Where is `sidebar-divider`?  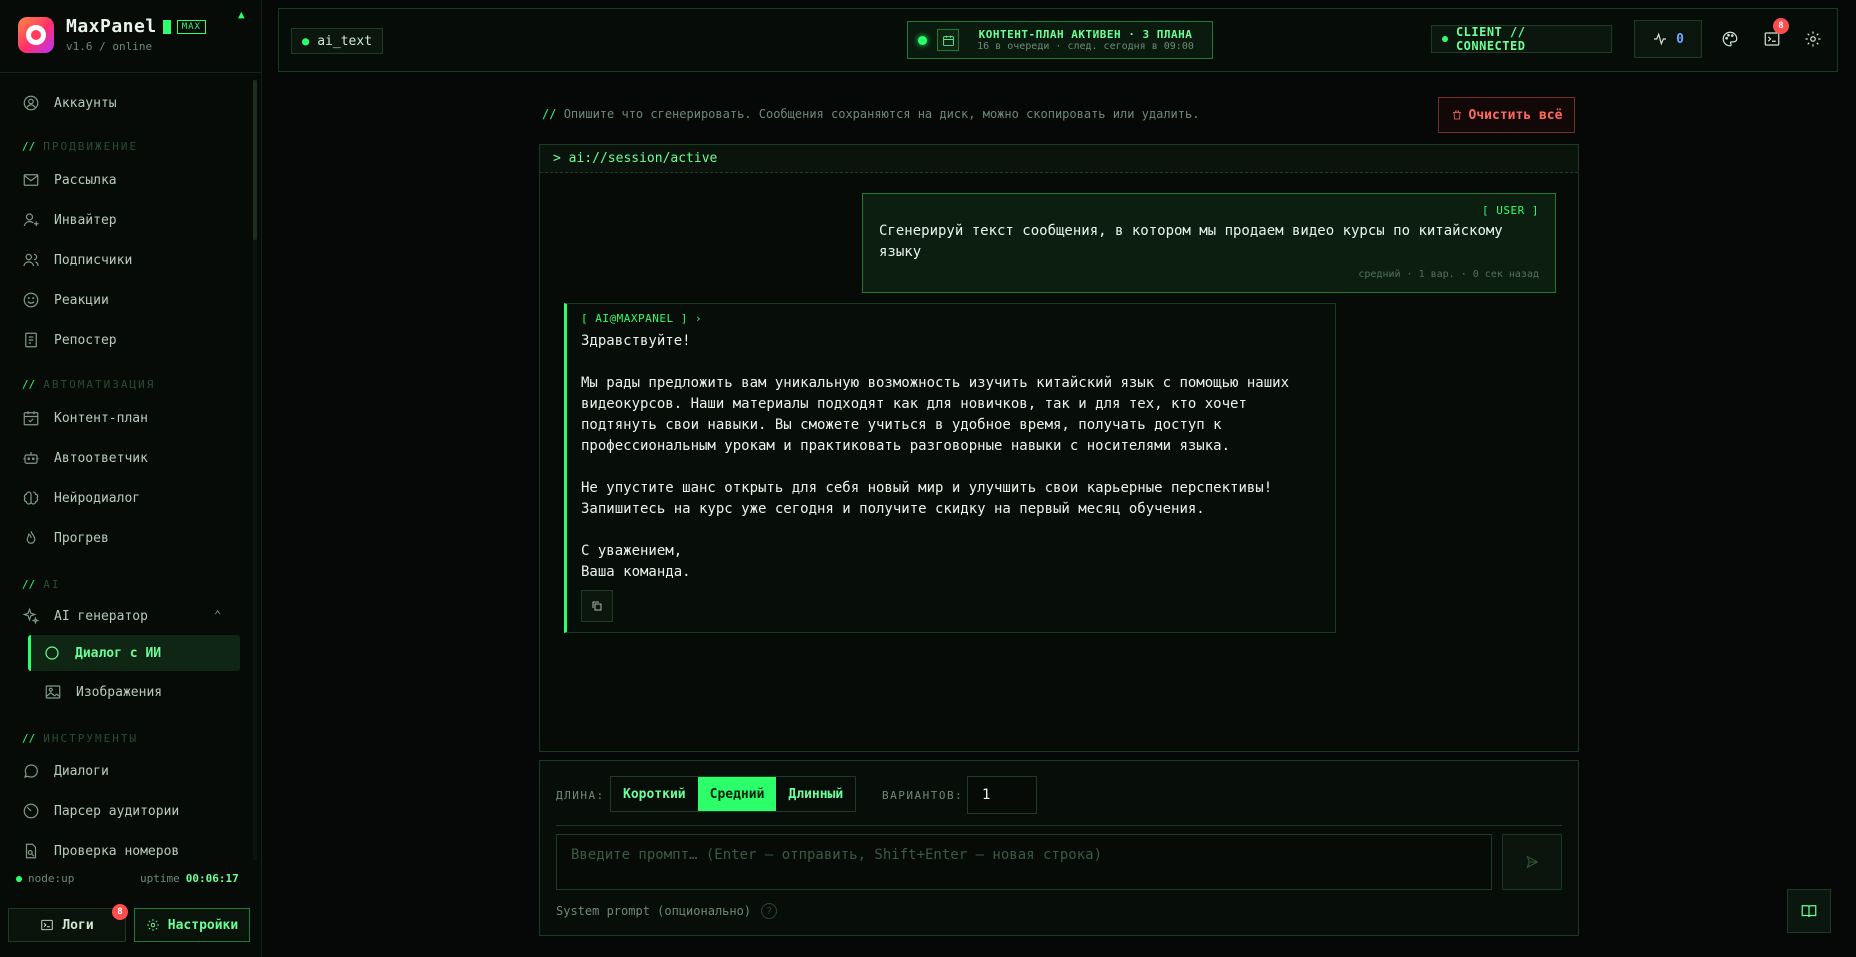
sidebar-divider is located at coordinates (131, 72).